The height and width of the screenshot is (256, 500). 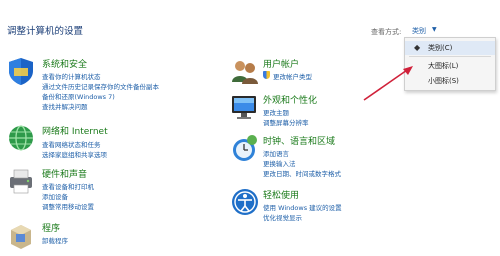 I want to click on link-troubleshoot: 查找并解决问题, so click(x=65, y=106).